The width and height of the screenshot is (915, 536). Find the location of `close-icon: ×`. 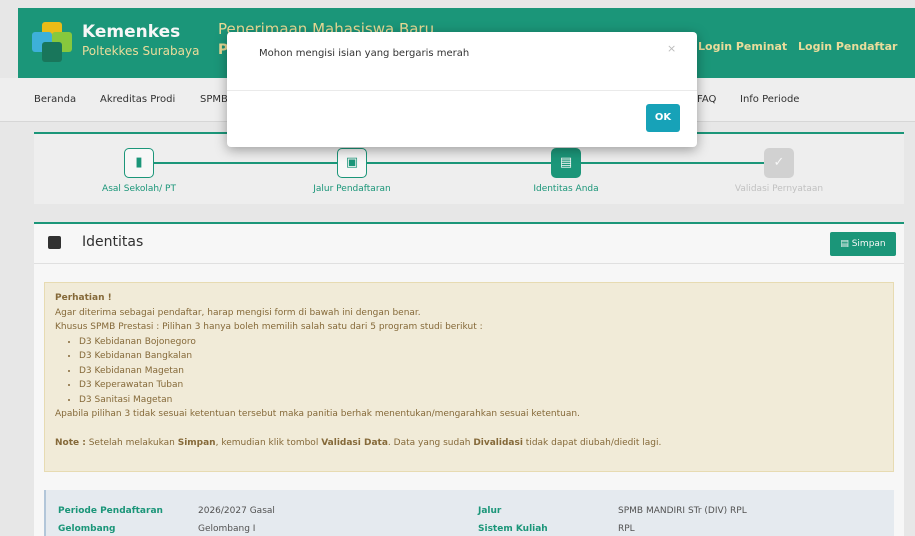

close-icon: × is located at coordinates (671, 48).